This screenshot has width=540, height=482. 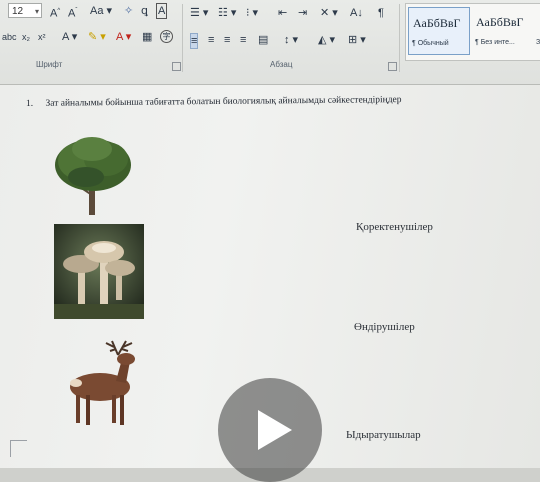 I want to click on sort-icon: A↓, so click(x=356, y=13).